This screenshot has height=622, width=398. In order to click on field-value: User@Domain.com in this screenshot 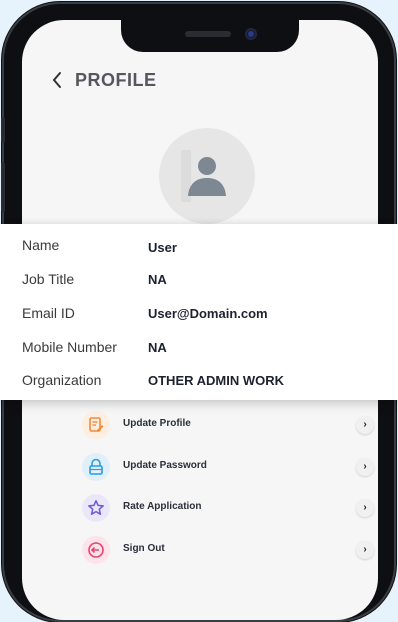, I will do `click(208, 313)`.